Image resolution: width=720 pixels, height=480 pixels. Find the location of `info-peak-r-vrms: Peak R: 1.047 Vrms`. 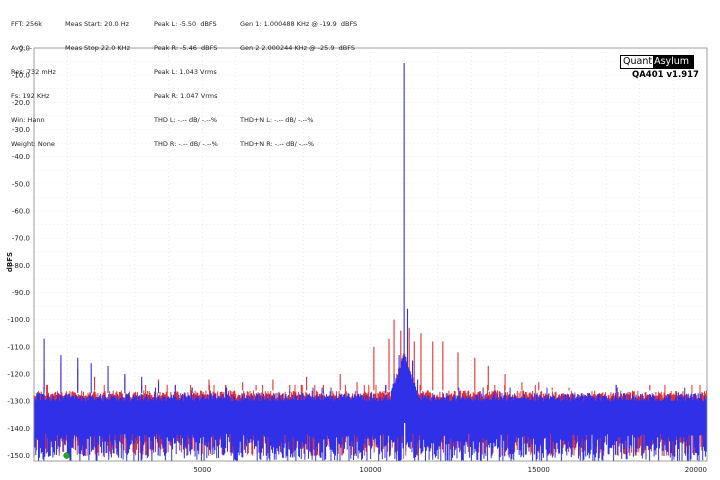

info-peak-r-vrms: Peak R: 1.047 Vrms is located at coordinates (186, 96).